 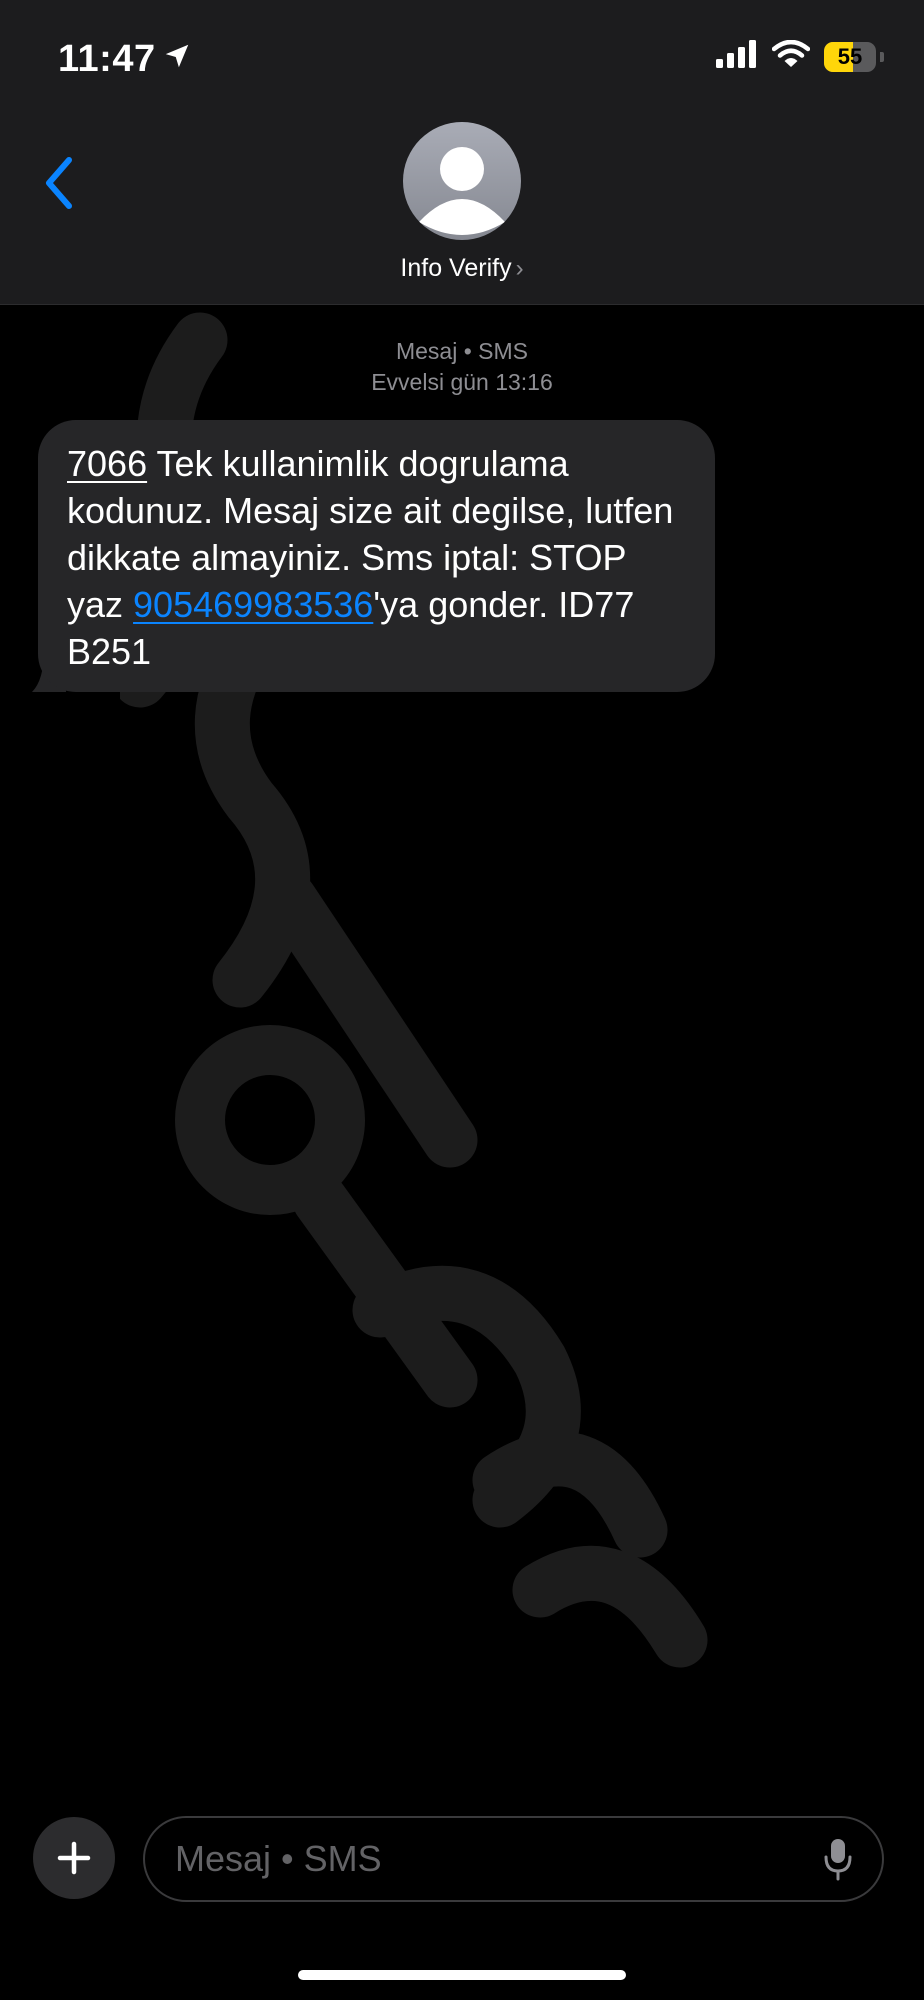 I want to click on conversation-header: Info Verify ›, so click(x=462, y=207).